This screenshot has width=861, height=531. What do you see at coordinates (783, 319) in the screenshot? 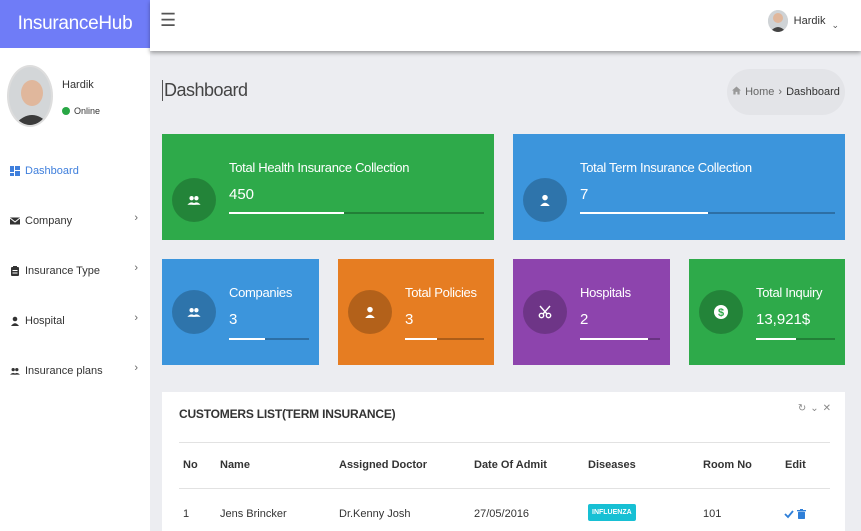
I see `stat-card-value: 13,921$` at bounding box center [783, 319].